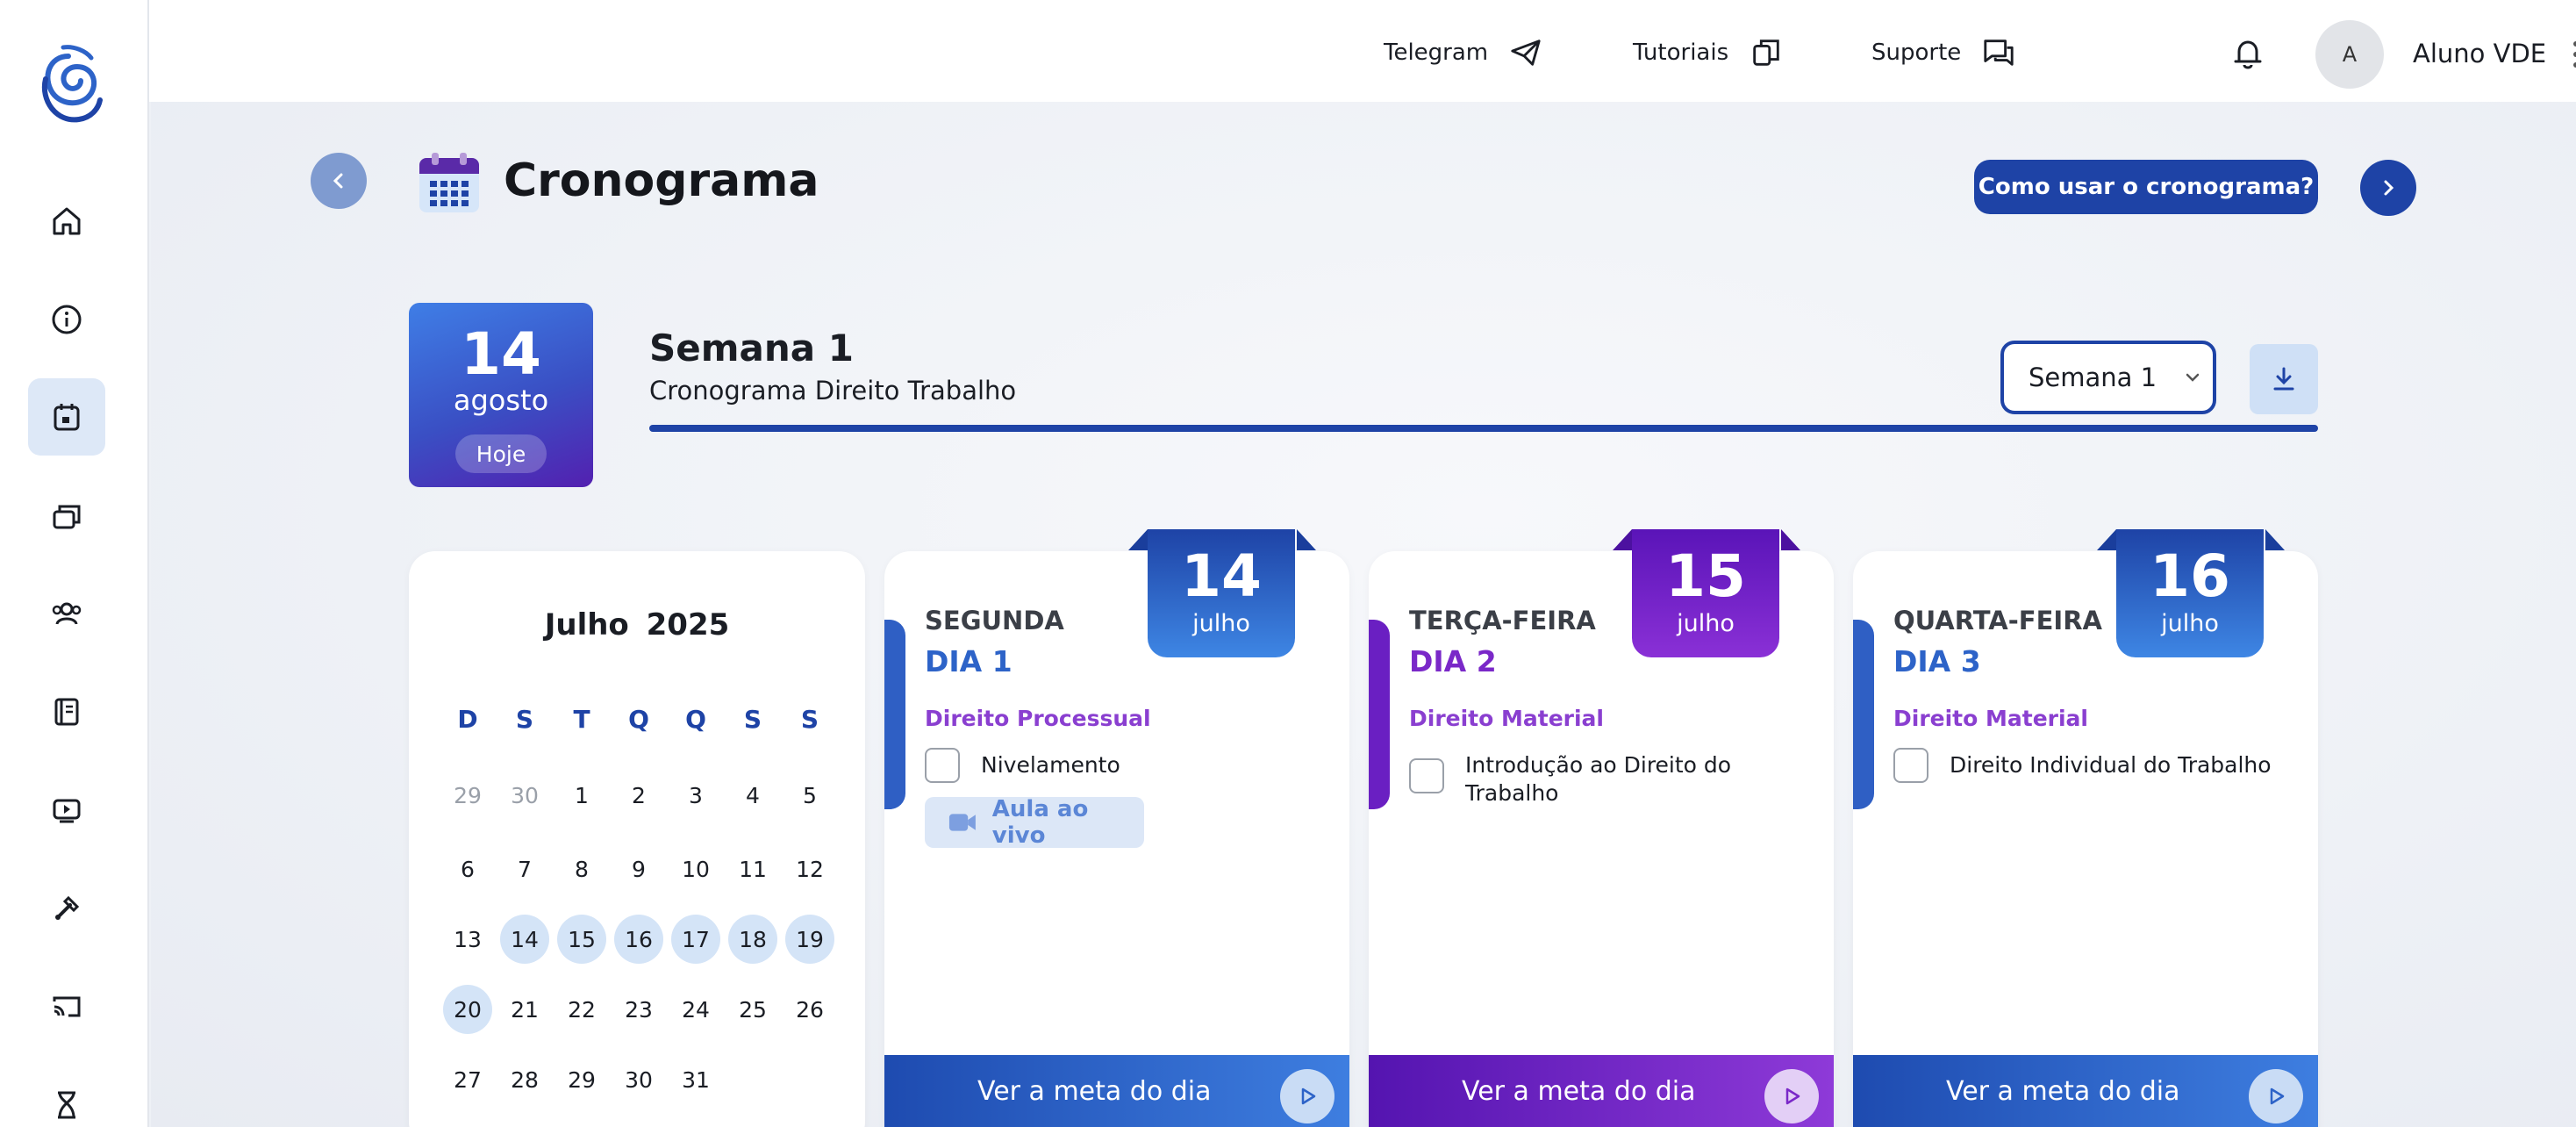 This screenshot has width=2576, height=1127. I want to click on calendar-day: 3, so click(695, 795).